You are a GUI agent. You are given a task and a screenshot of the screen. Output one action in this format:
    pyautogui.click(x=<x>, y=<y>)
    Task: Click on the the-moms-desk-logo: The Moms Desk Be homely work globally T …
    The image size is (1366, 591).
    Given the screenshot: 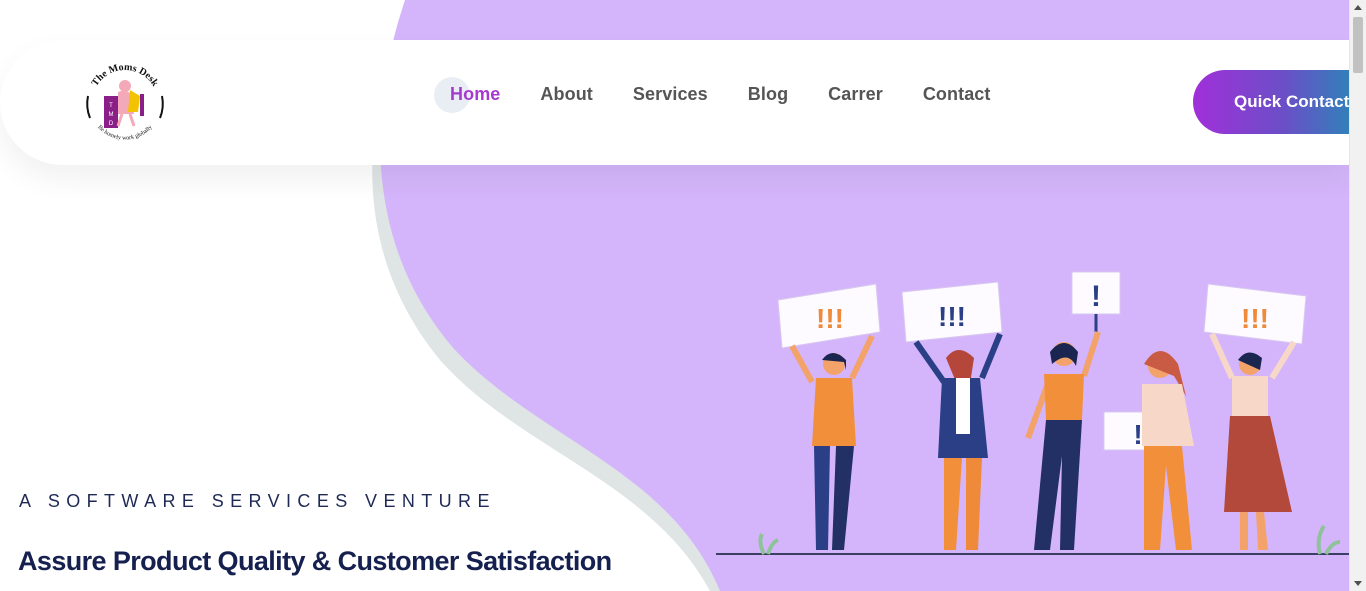 What is the action you would take?
    pyautogui.click(x=125, y=103)
    